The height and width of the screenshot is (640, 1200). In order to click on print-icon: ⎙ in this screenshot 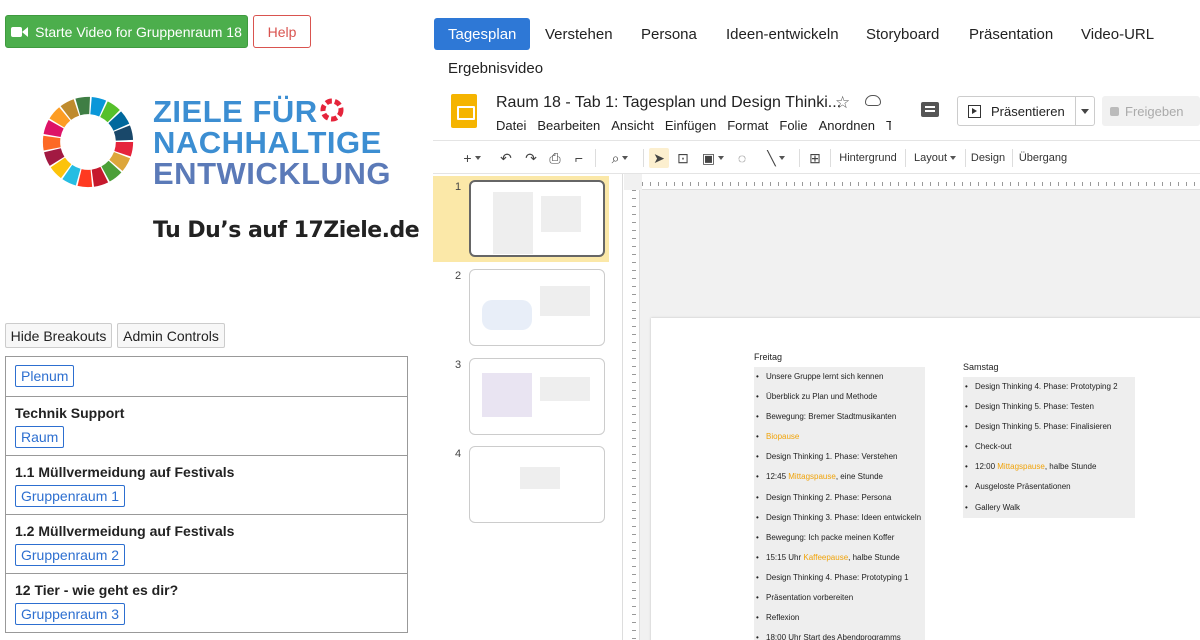, I will do `click(555, 158)`.